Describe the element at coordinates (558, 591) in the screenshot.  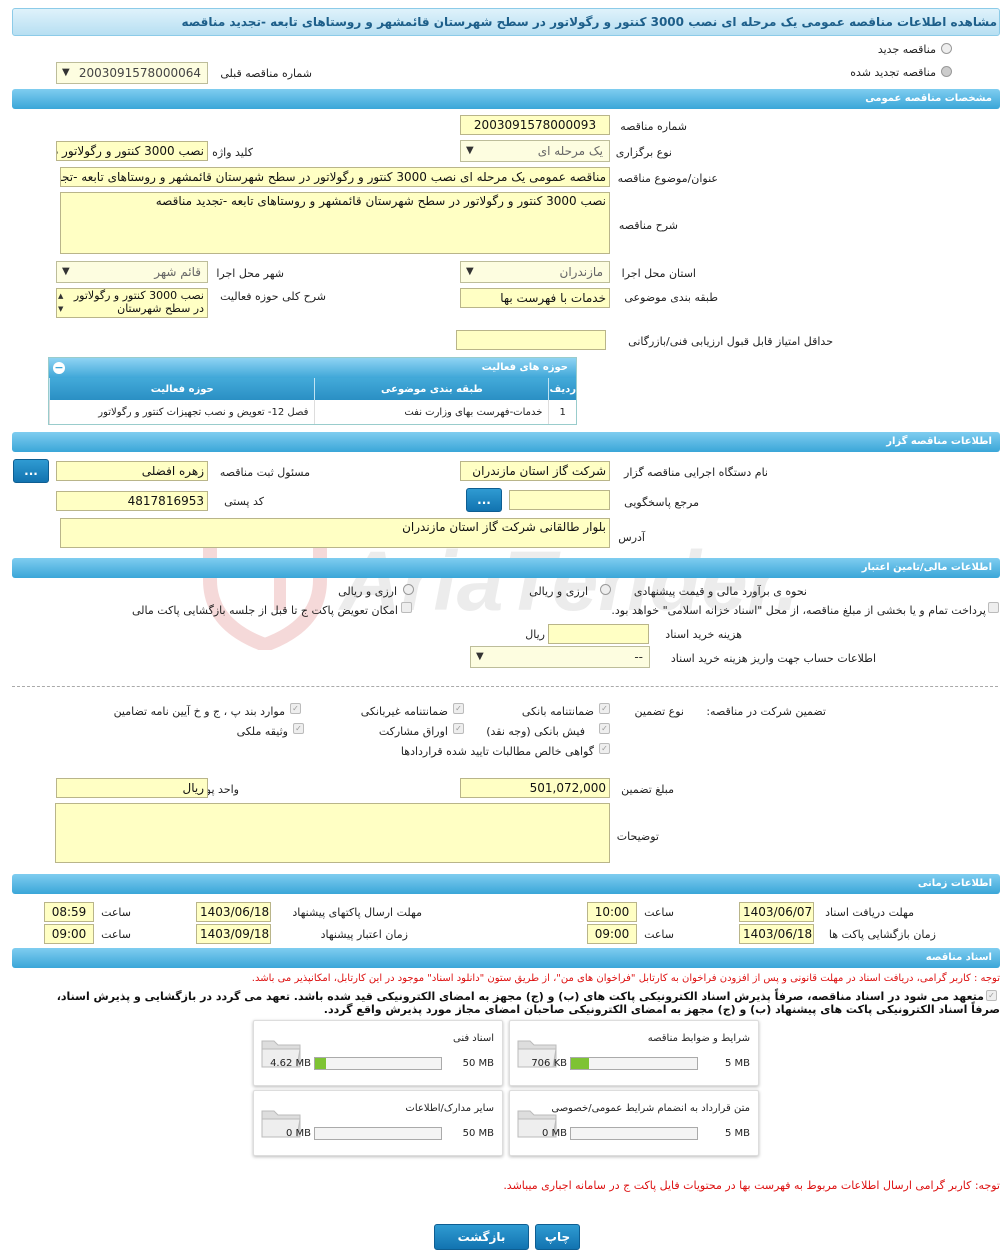
I see `rial-label: ارزی و ریالی` at that location.